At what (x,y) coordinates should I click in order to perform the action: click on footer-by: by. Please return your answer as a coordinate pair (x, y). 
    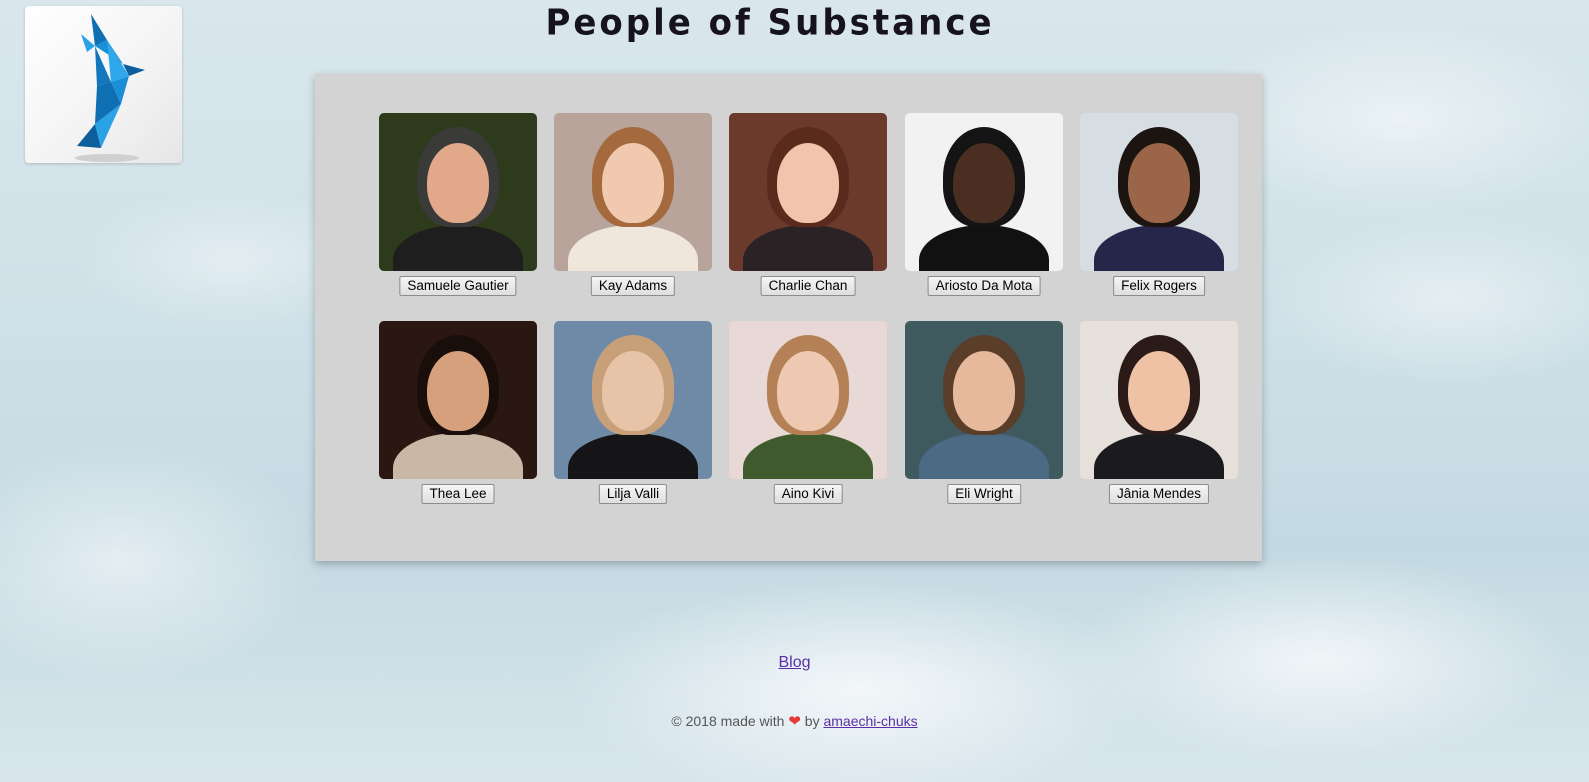
    Looking at the image, I should click on (812, 721).